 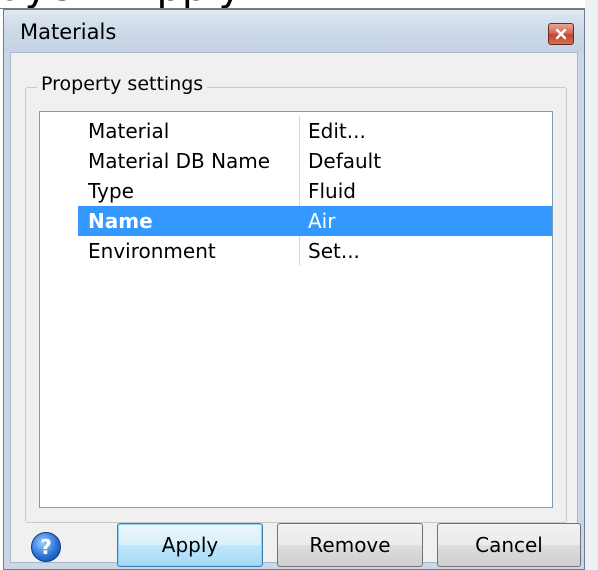 What do you see at coordinates (296, 191) in the screenshot?
I see `property-row-type: Type Fluid` at bounding box center [296, 191].